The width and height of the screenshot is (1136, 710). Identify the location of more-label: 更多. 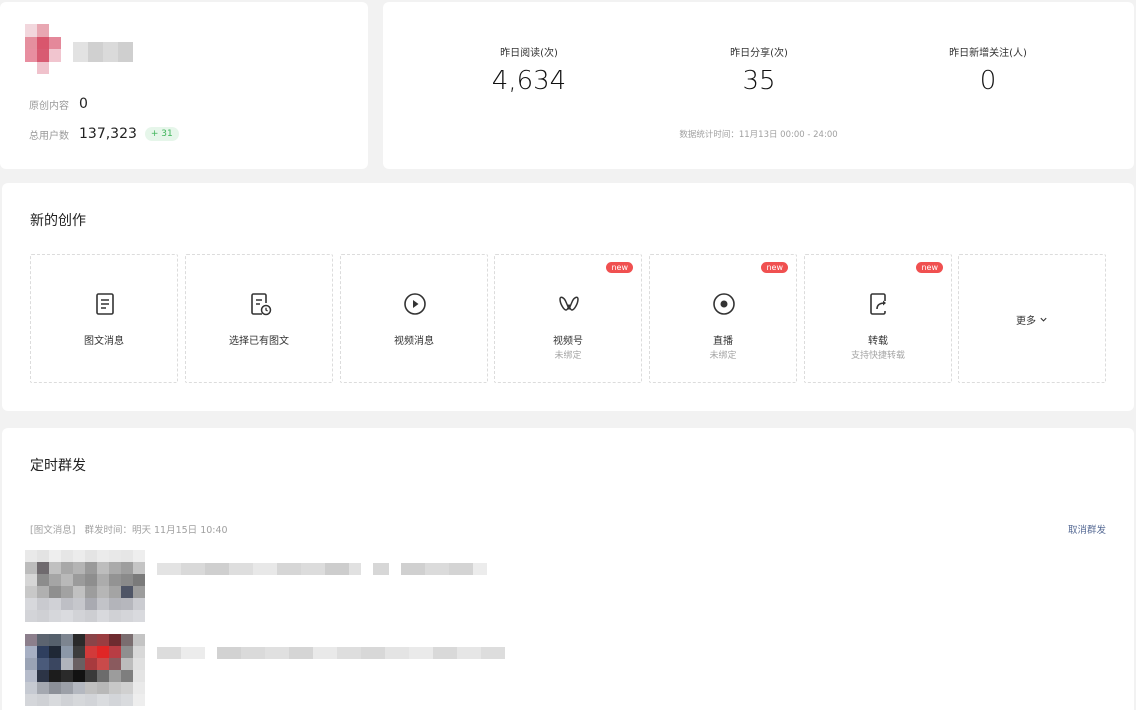
(1026, 321).